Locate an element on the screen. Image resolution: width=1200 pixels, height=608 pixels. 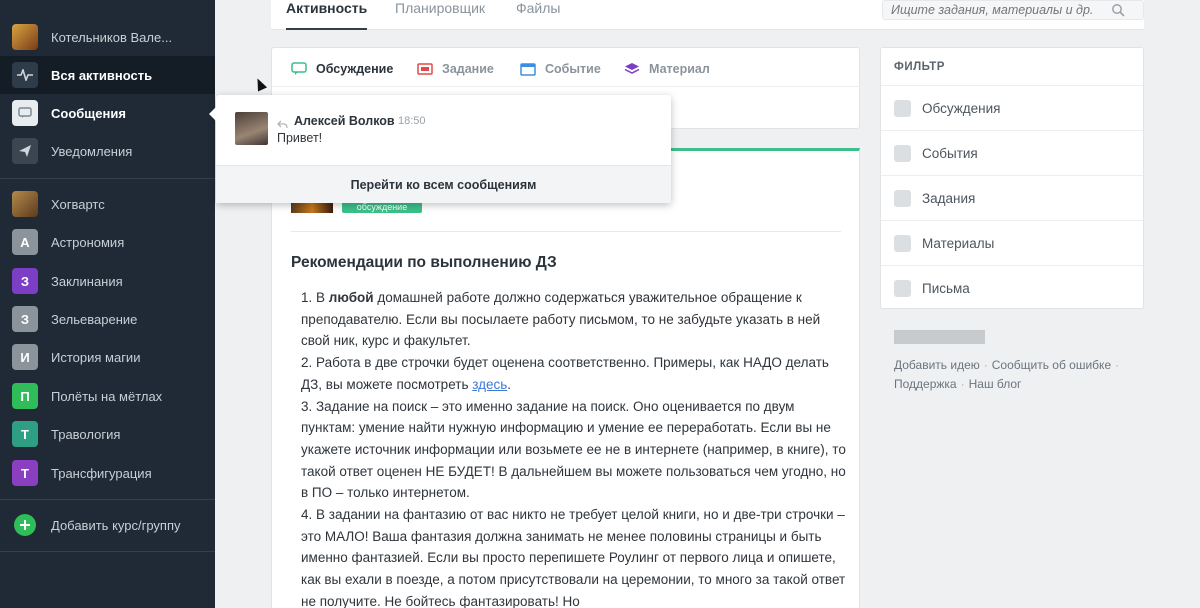
composer-tab-event: Событие is located at coordinates (560, 69).